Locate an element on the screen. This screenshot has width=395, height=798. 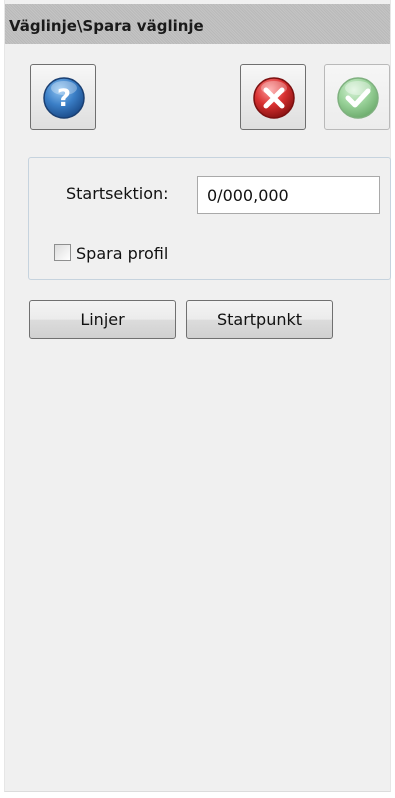
ok-button is located at coordinates (357, 97).